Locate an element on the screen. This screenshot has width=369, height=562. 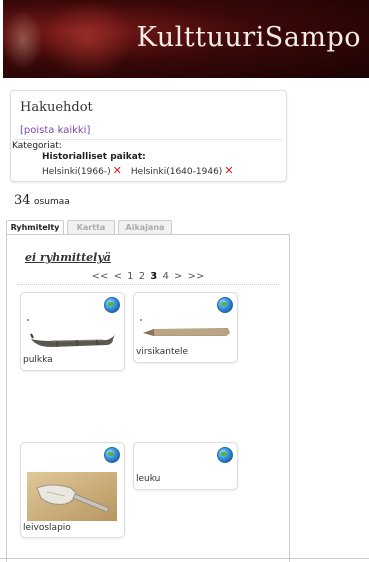
chip-label: Helsinki(1640-1946) is located at coordinates (176, 172).